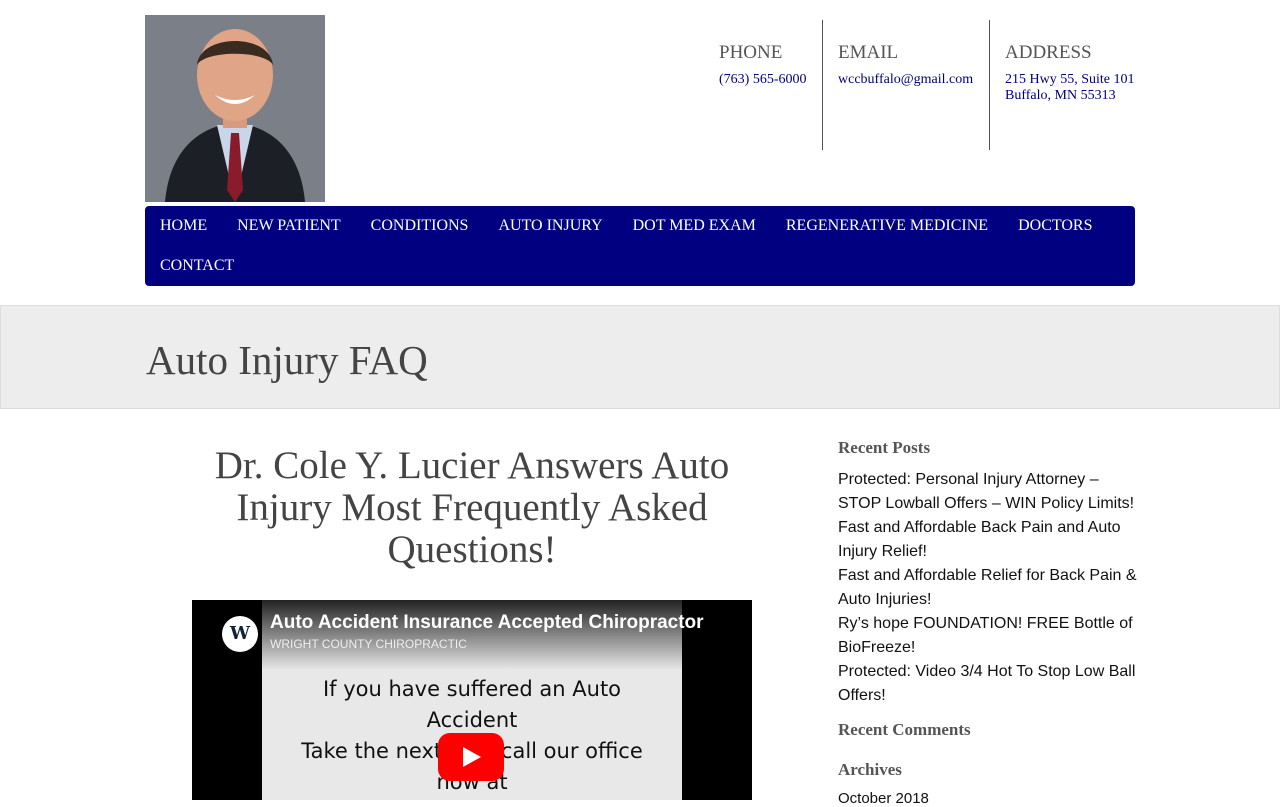 The width and height of the screenshot is (1280, 807). I want to click on email-label: EMAIL, so click(868, 52).